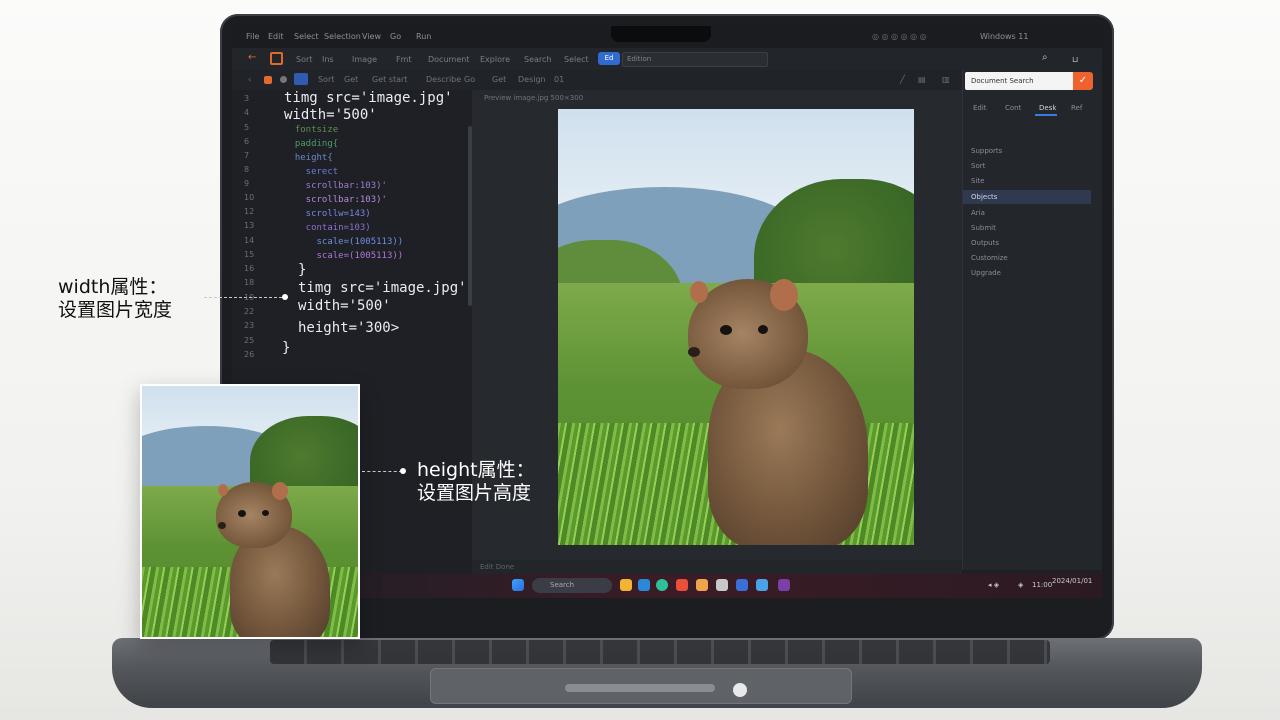  I want to click on edition-dropdown: Edition, so click(695, 59).